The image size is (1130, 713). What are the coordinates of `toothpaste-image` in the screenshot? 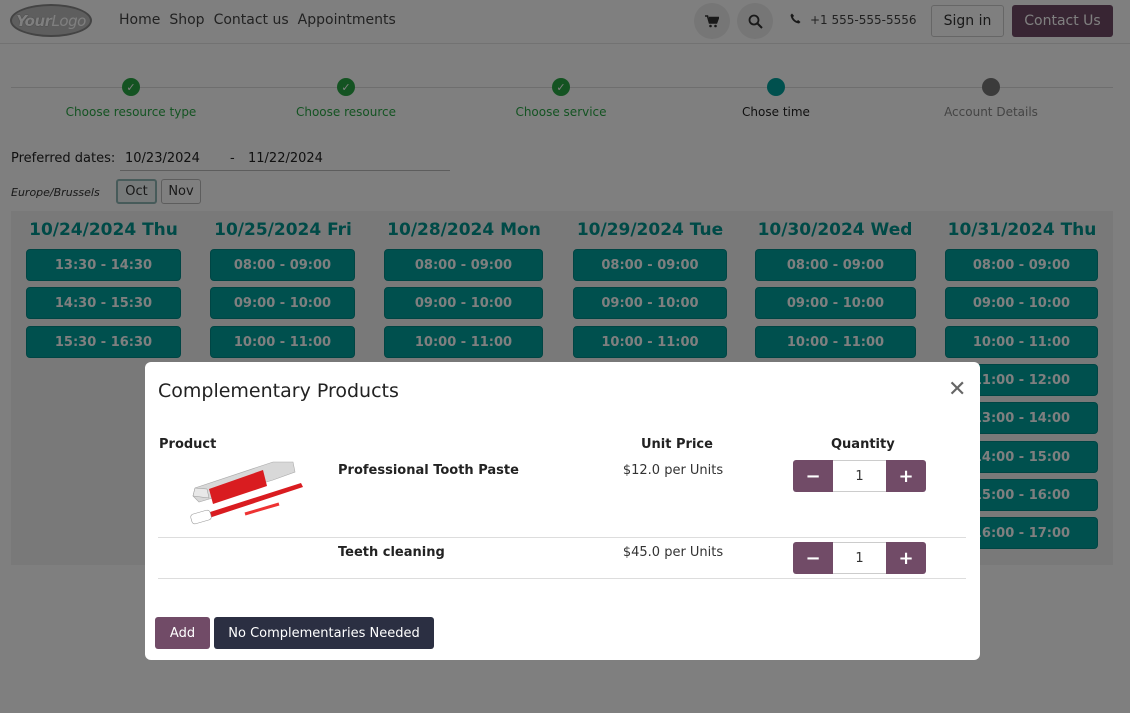 It's located at (245, 495).